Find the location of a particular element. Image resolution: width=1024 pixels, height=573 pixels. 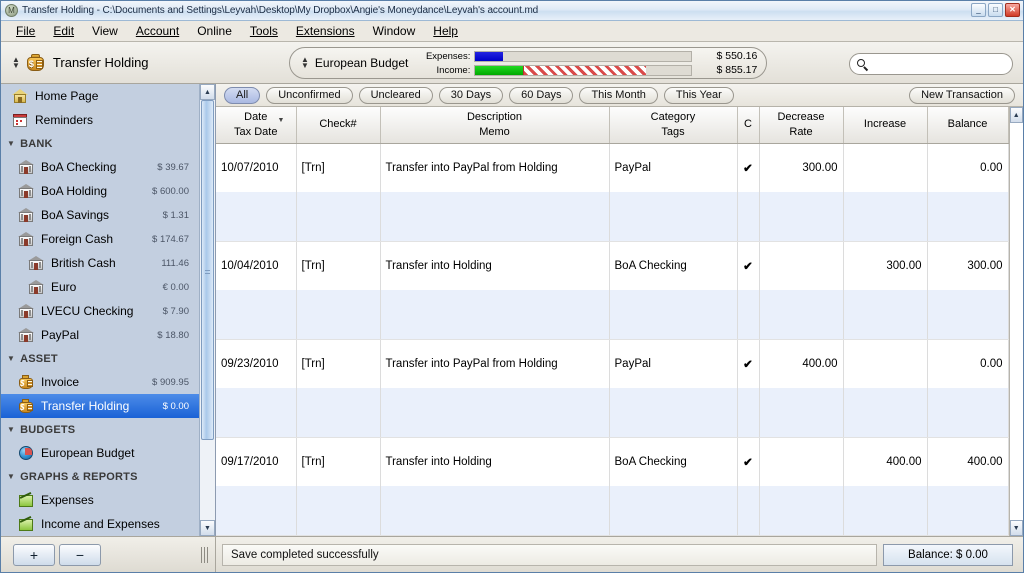

minimize-button: _ is located at coordinates (978, 10).